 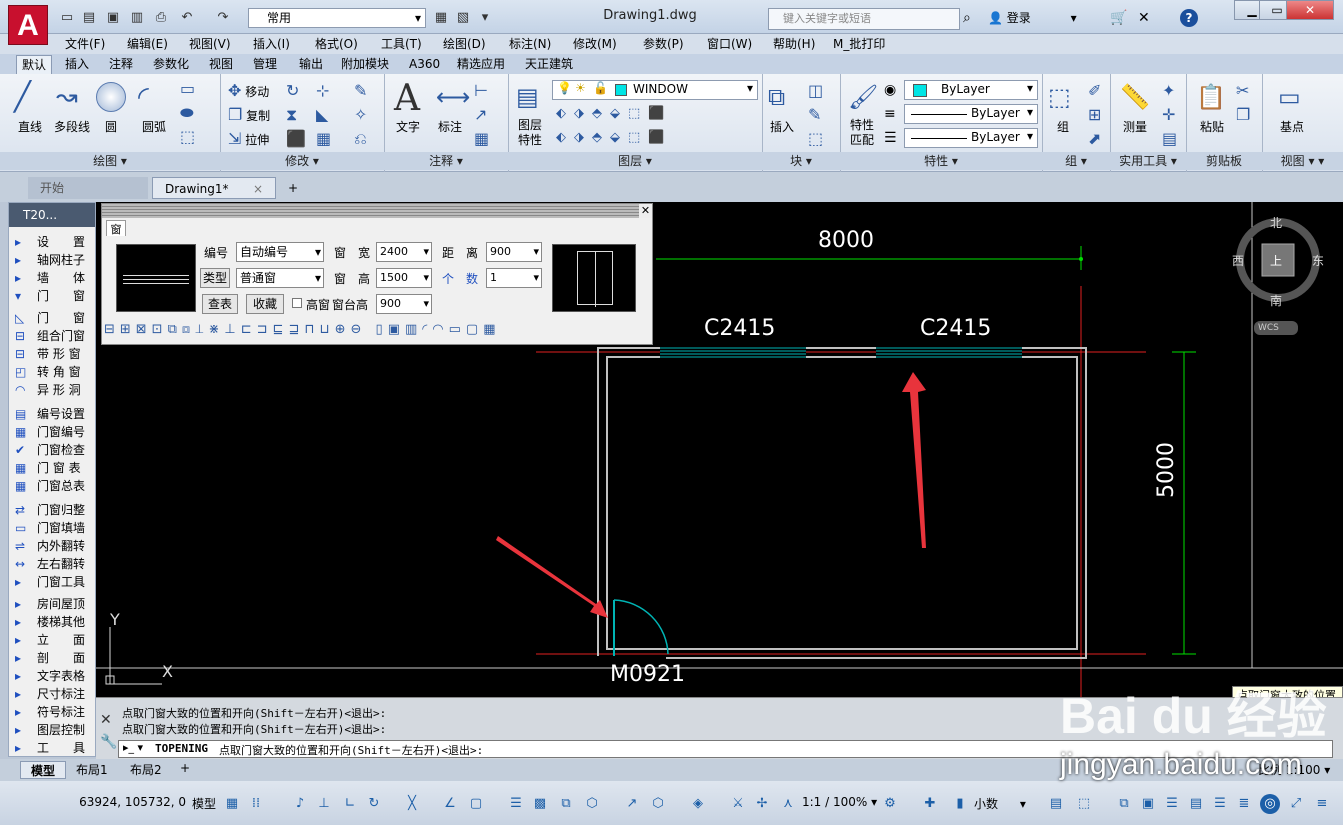 I want to click on edit-block-icon: ✎, so click(x=814, y=115).